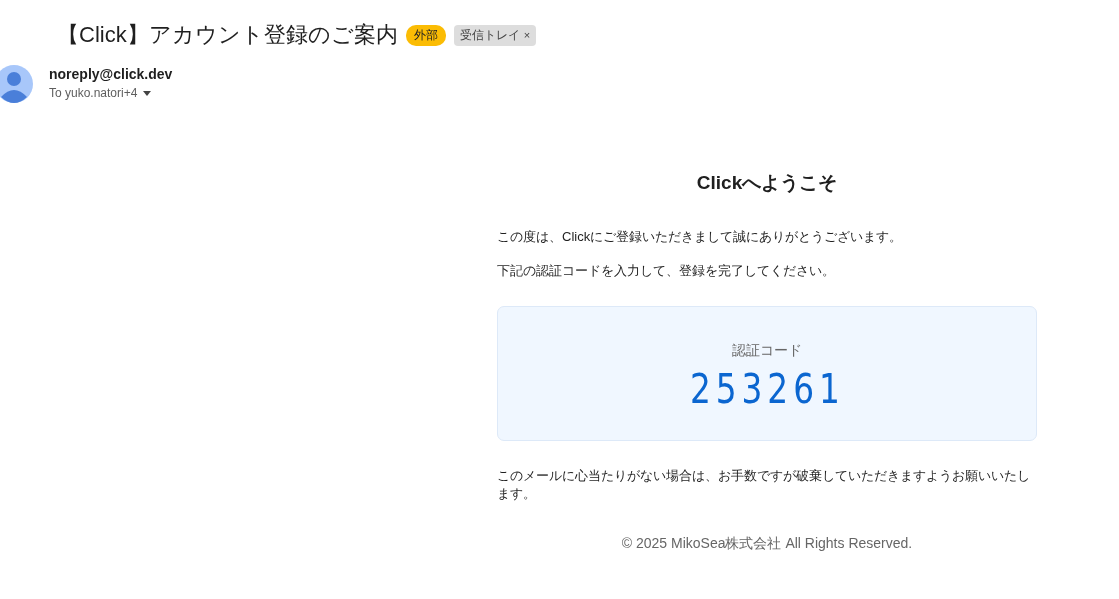 This screenshot has width=1119, height=599. Describe the element at coordinates (16, 84) in the screenshot. I see `avatar-icon` at that location.